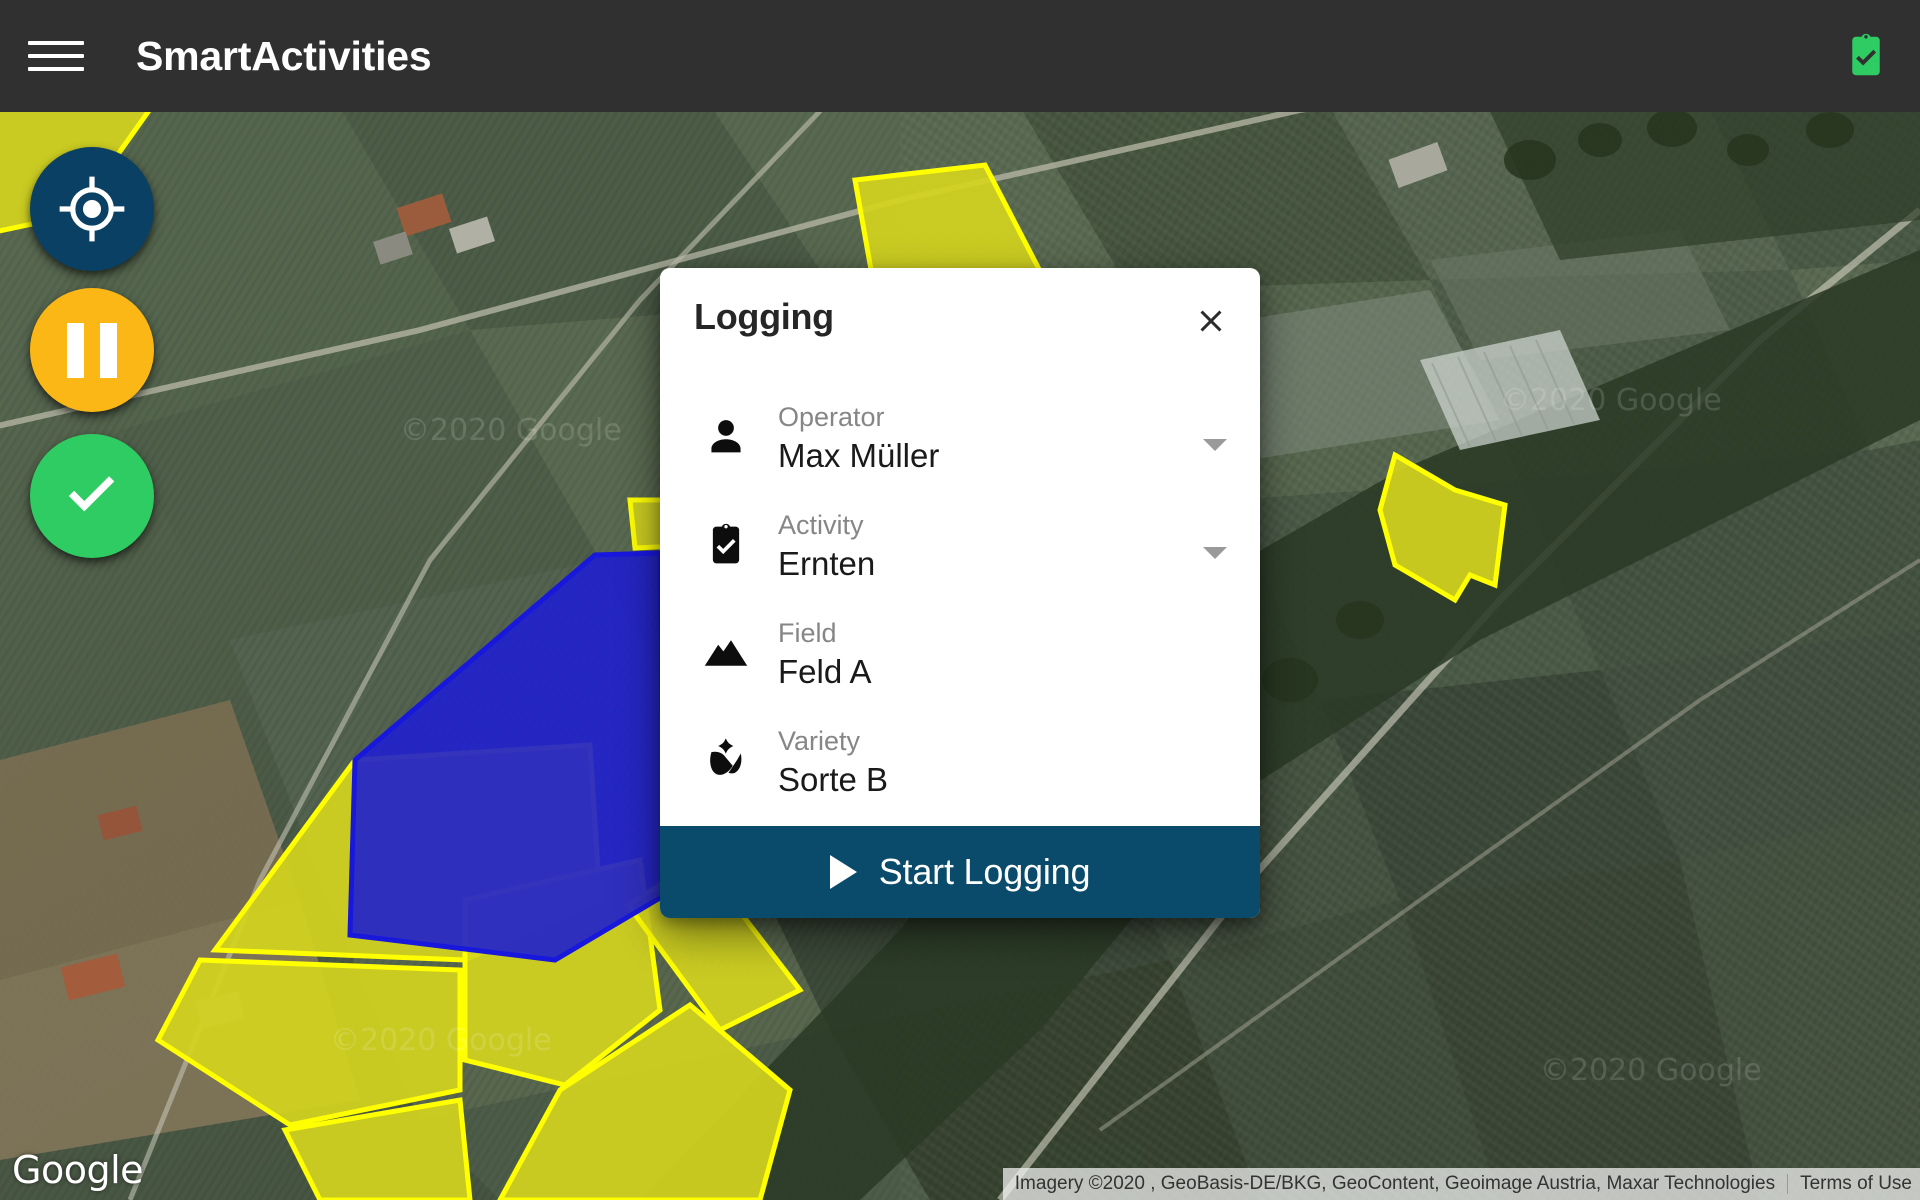 The width and height of the screenshot is (1920, 1200). I want to click on field-label-field: Field, so click(807, 633).